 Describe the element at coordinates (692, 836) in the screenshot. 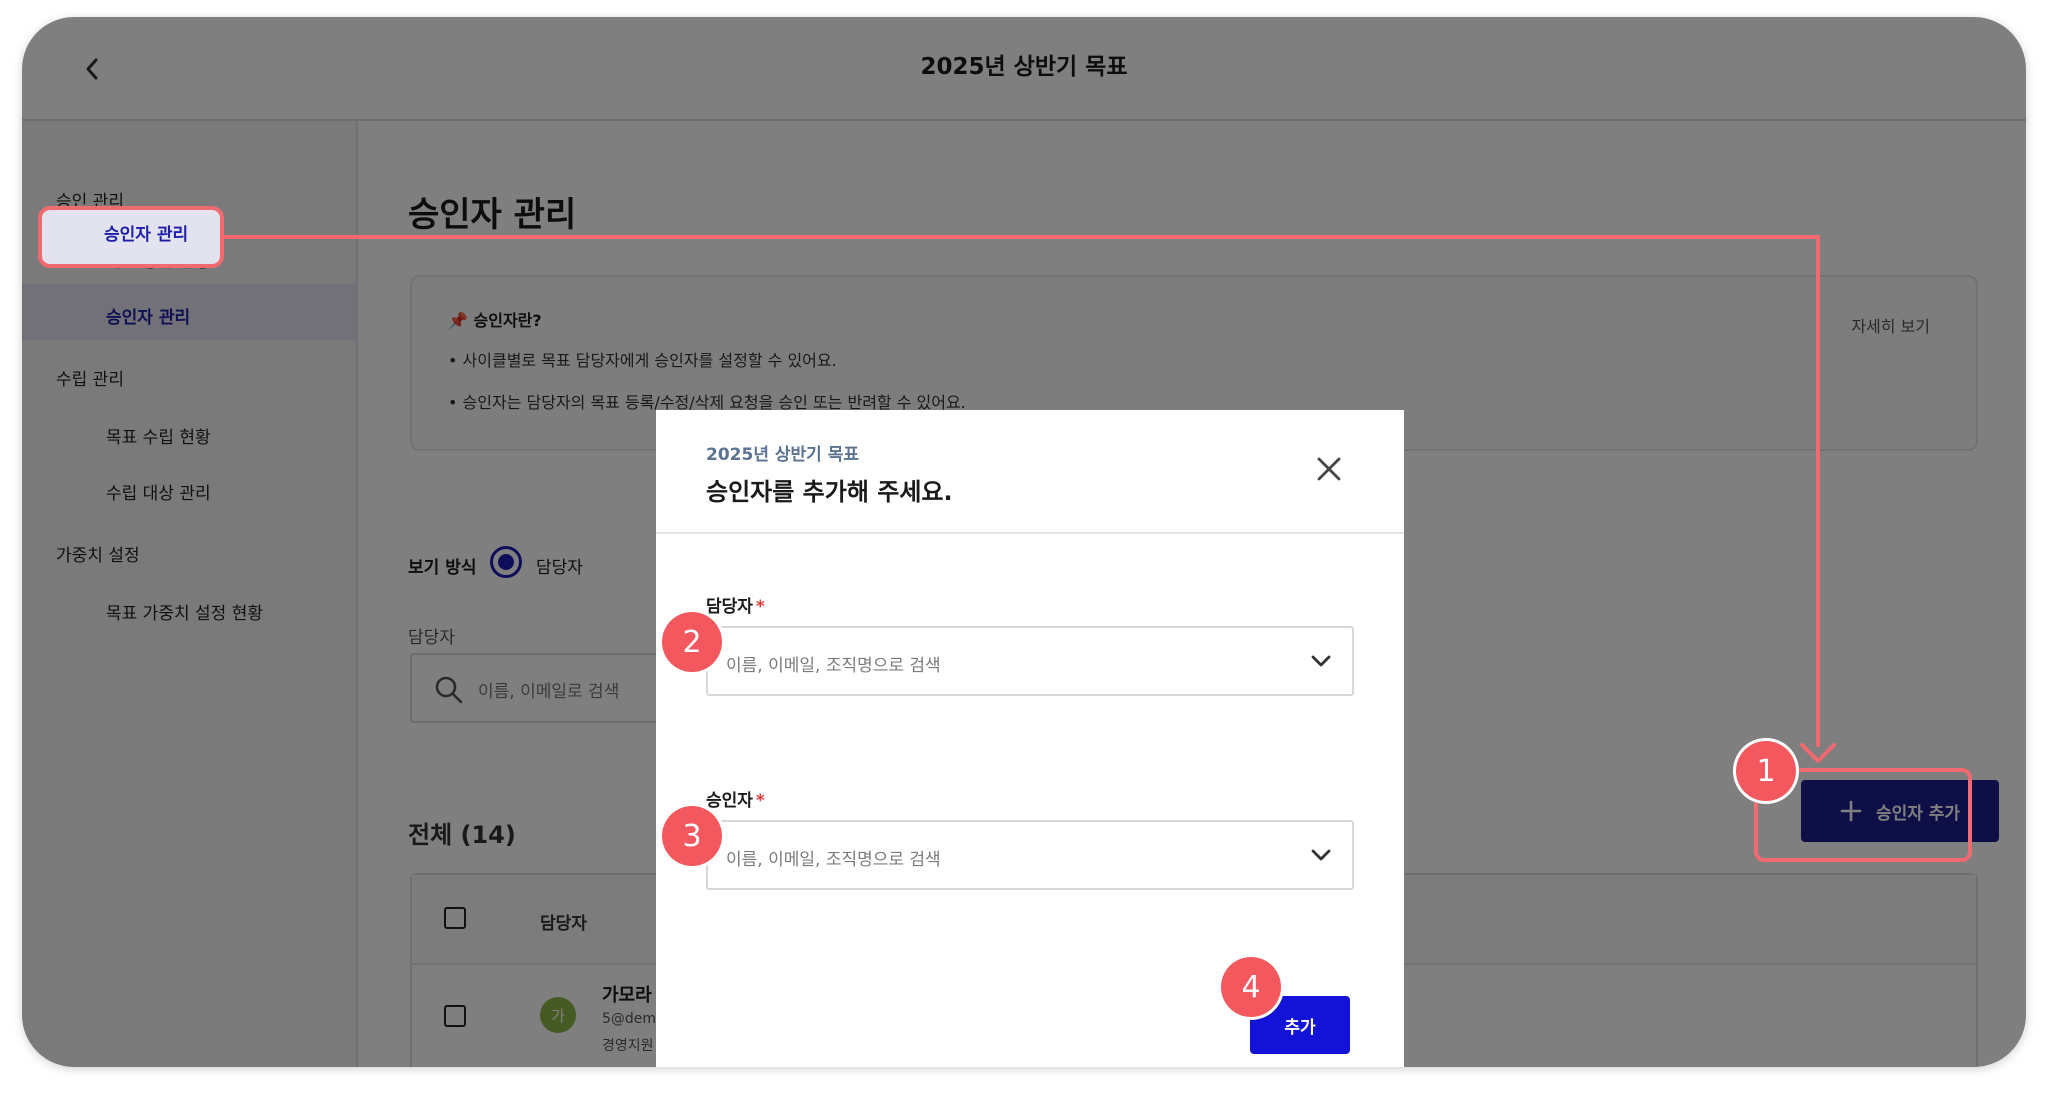

I see `step-badge-3: 3` at that location.